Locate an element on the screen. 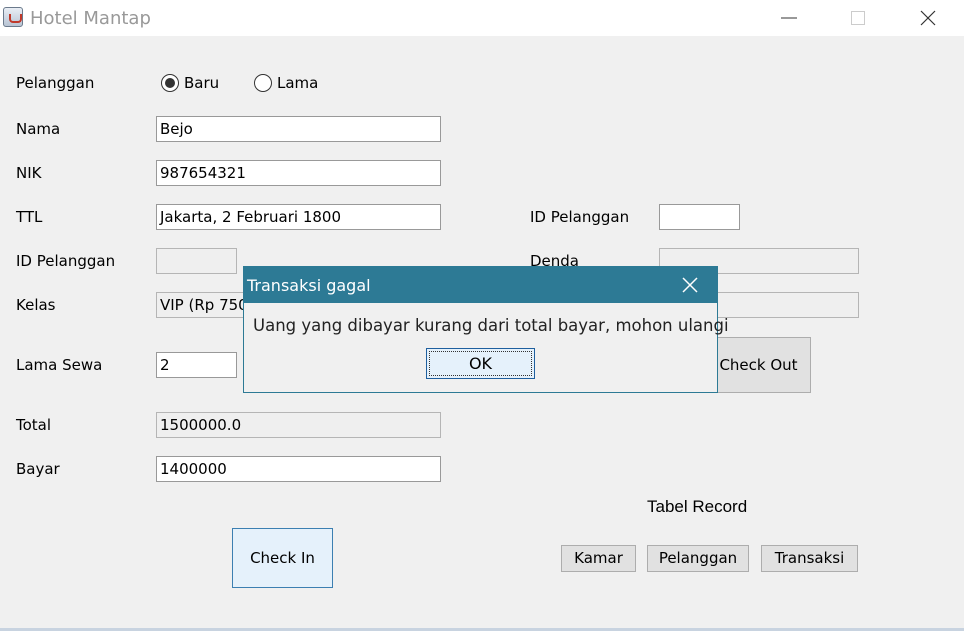  total-label: Total is located at coordinates (34, 425).